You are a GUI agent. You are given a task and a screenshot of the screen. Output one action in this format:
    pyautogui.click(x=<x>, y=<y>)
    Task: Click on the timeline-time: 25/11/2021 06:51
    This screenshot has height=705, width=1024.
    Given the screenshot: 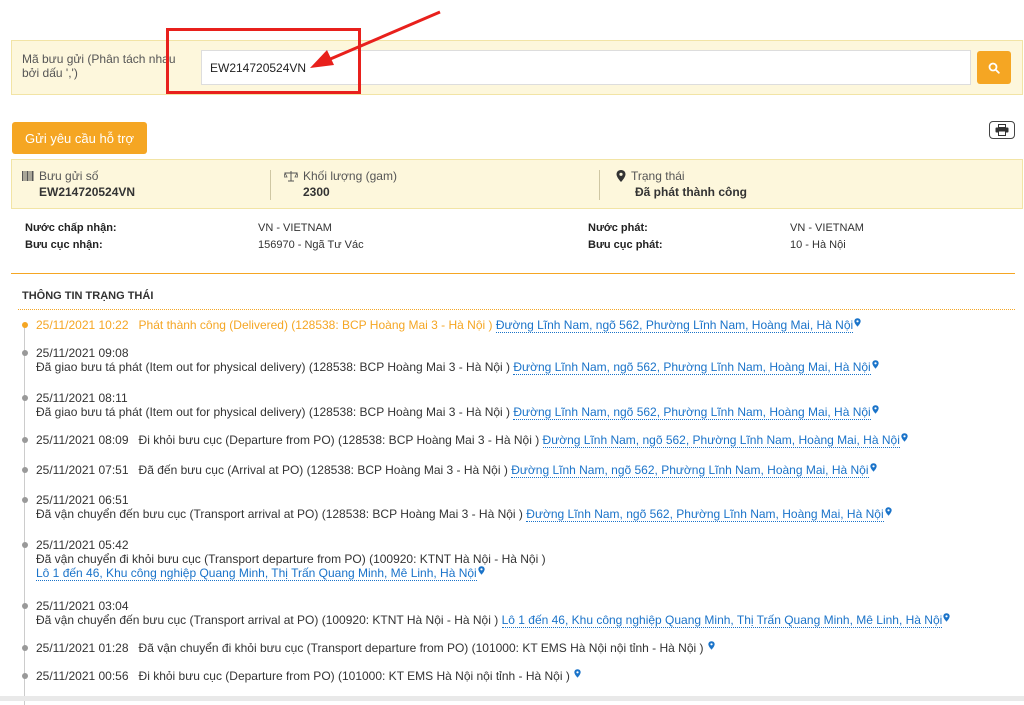 What is the action you would take?
    pyautogui.click(x=82, y=500)
    